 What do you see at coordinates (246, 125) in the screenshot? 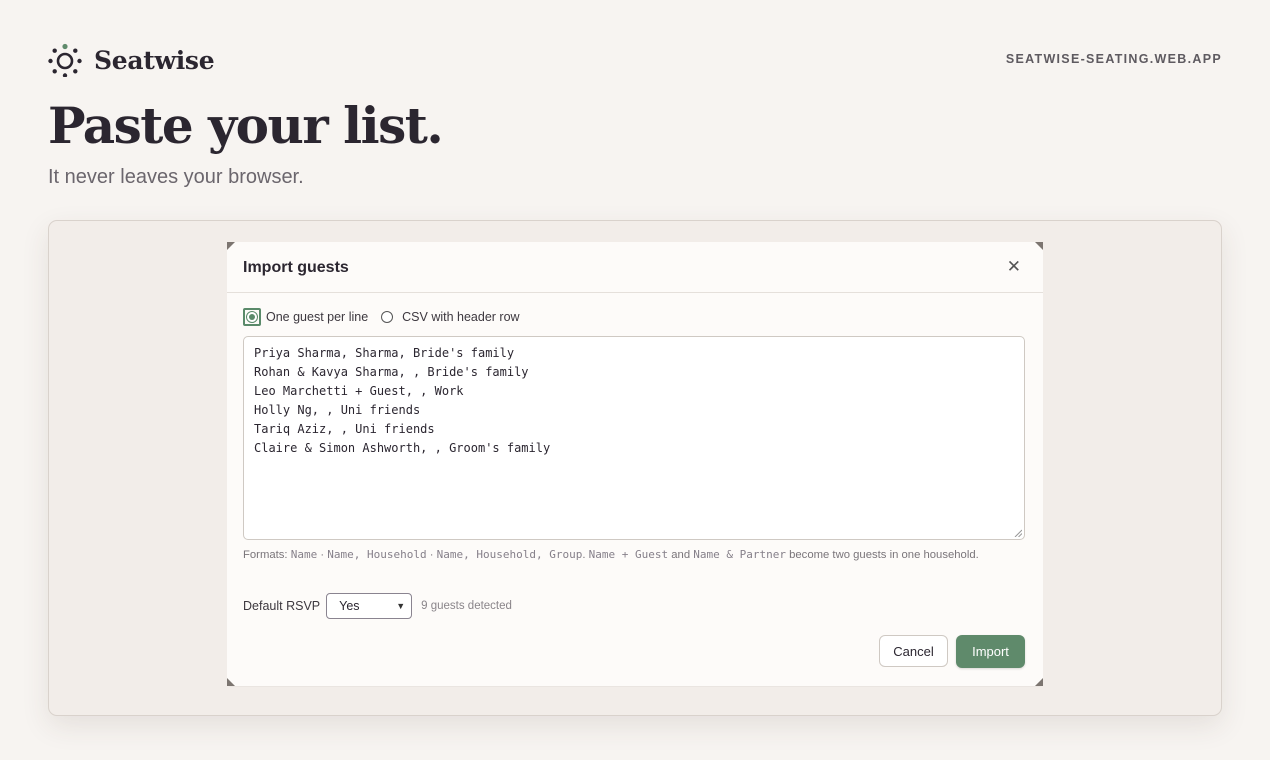
I see `page-title: Paste your list.` at bounding box center [246, 125].